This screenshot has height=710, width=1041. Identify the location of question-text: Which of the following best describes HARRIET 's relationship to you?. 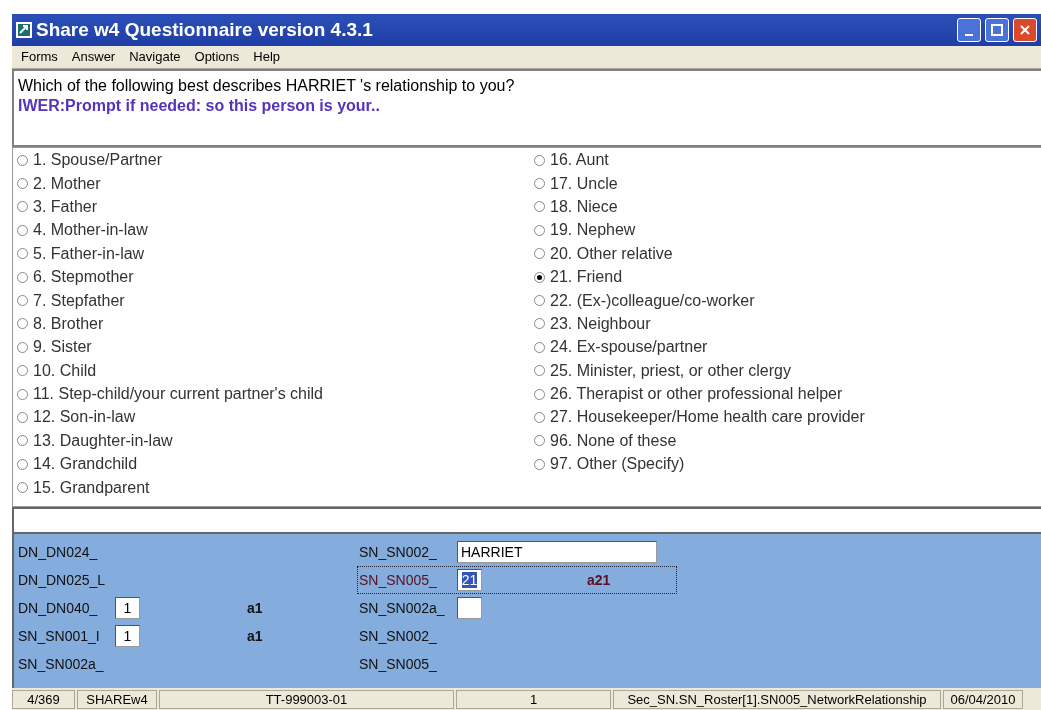
(267, 85).